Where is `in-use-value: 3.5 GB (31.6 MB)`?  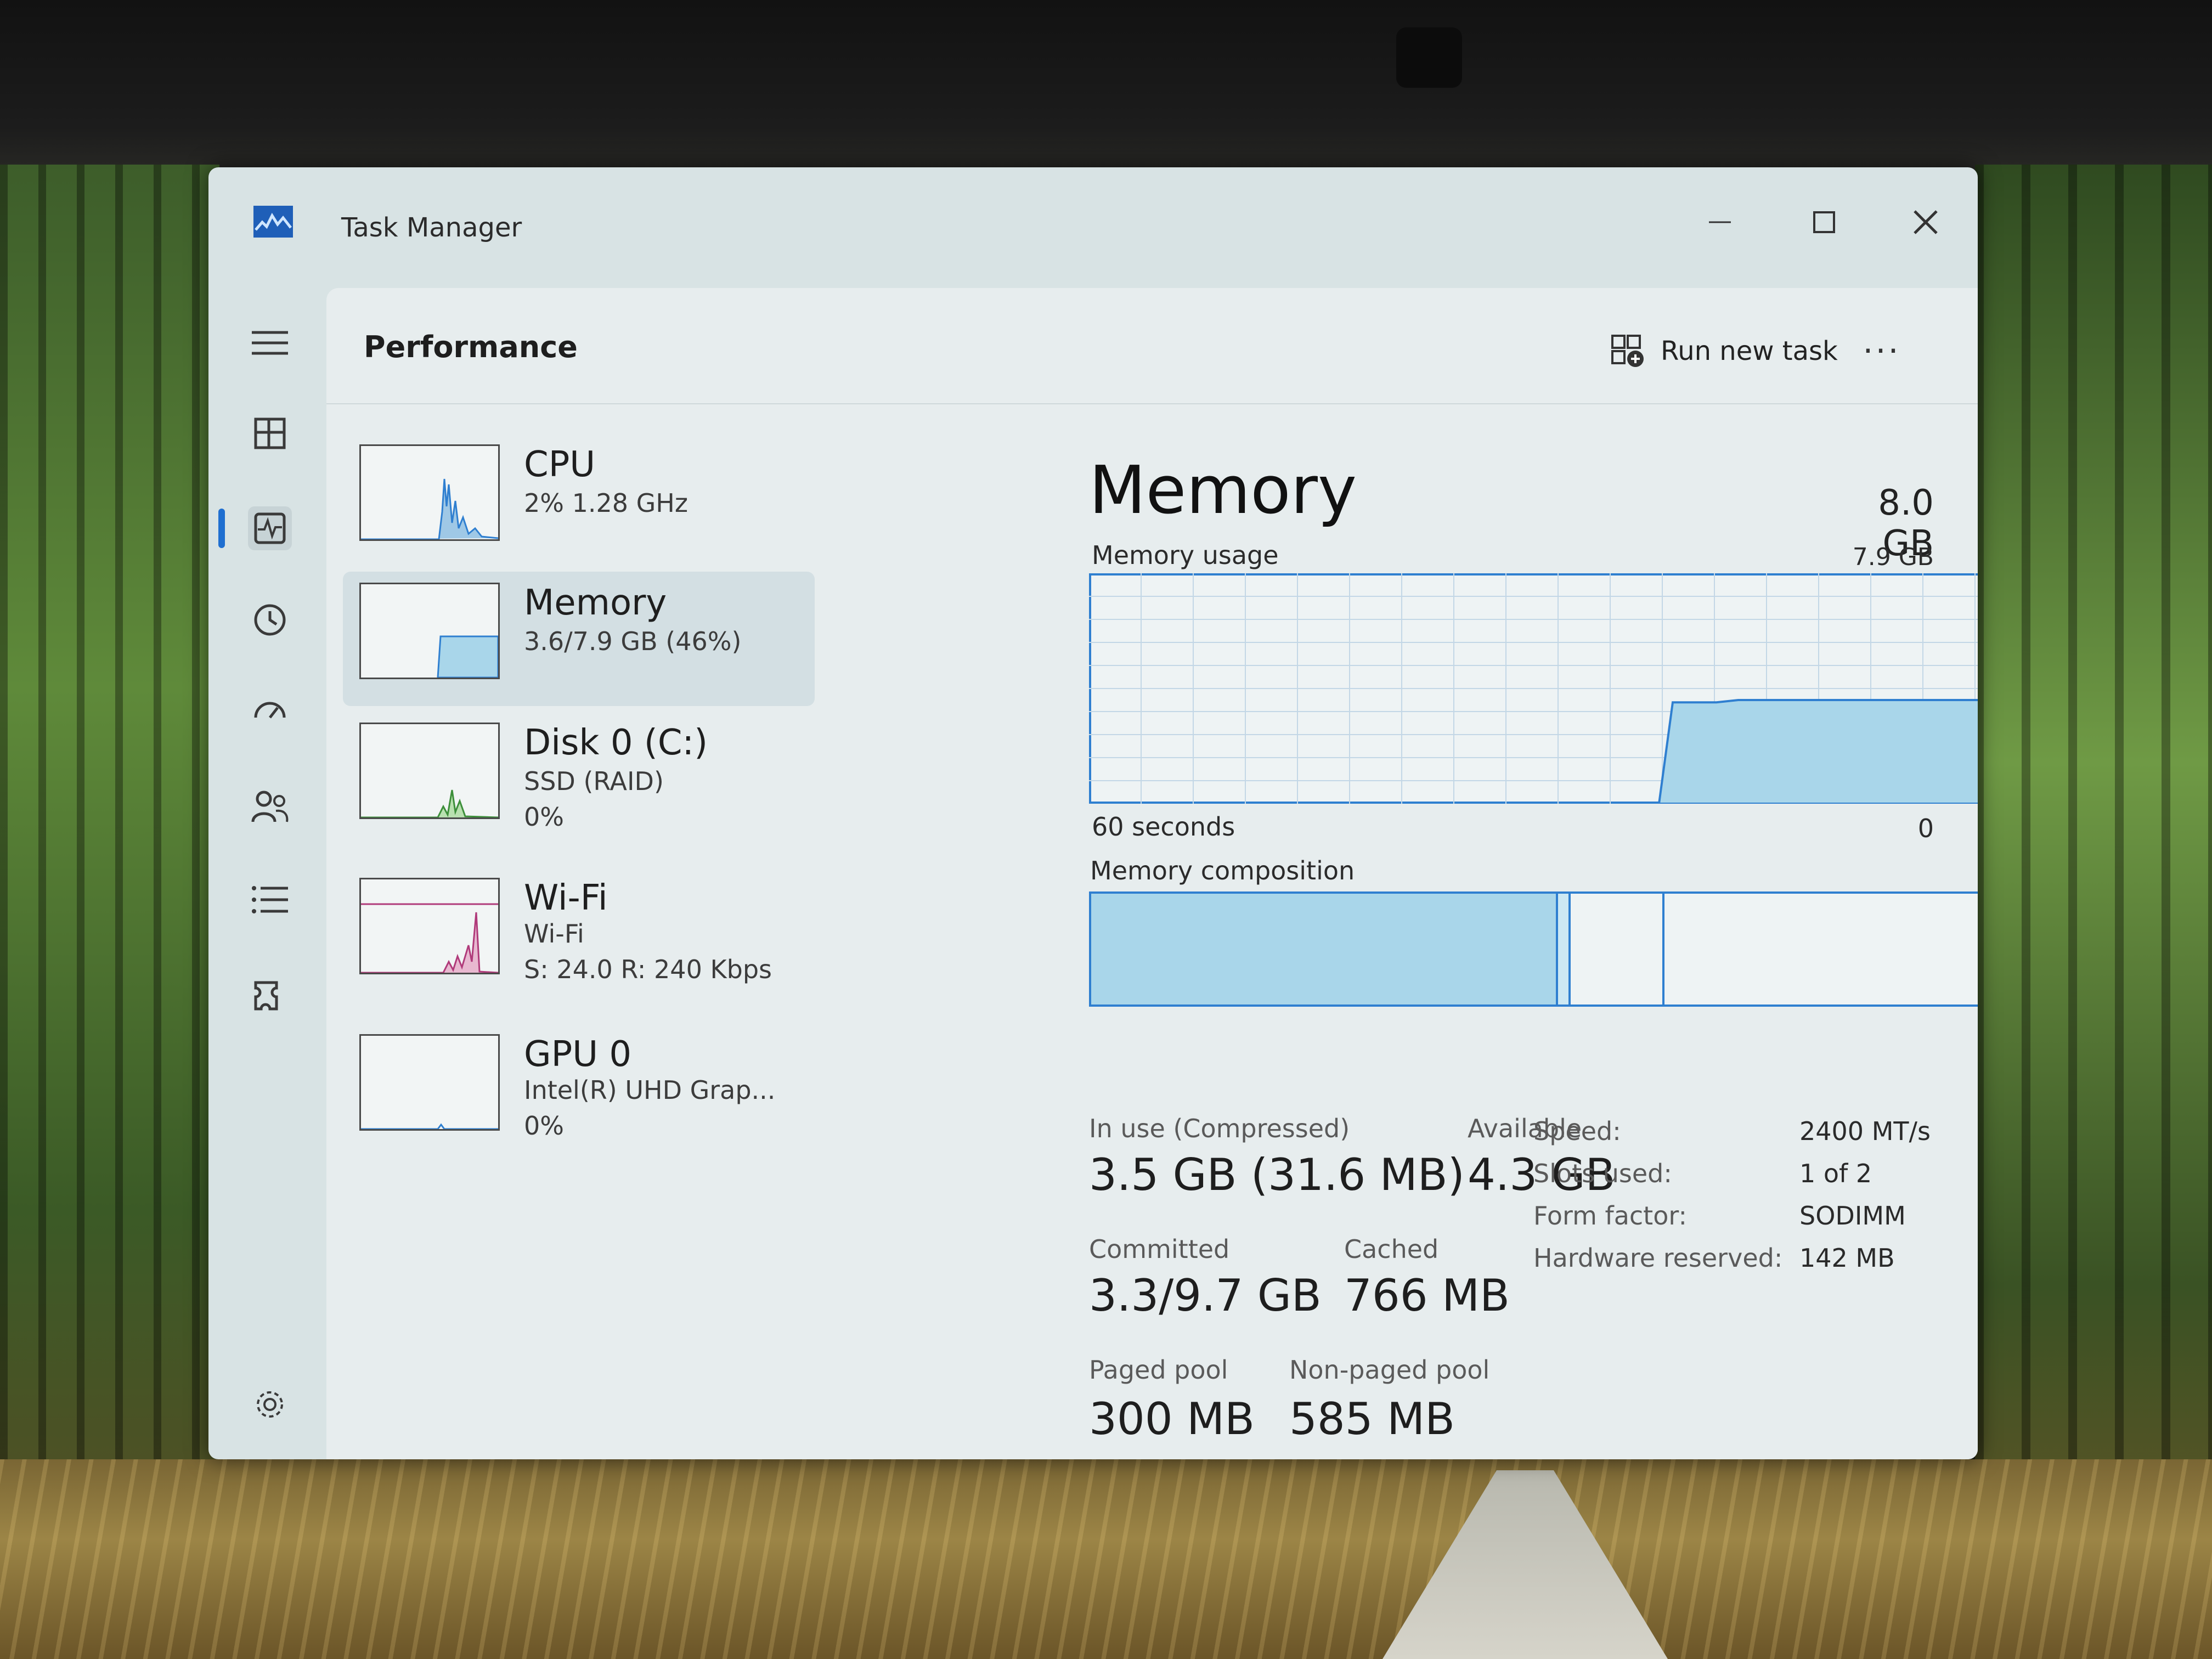 in-use-value: 3.5 GB (31.6 MB) is located at coordinates (1277, 1174).